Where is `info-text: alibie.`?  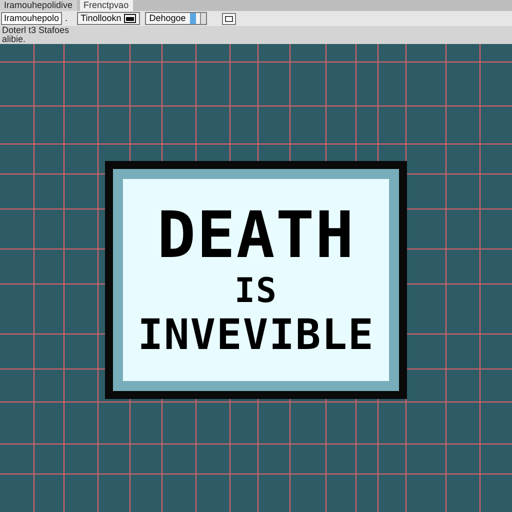 info-text: alibie. is located at coordinates (14, 39).